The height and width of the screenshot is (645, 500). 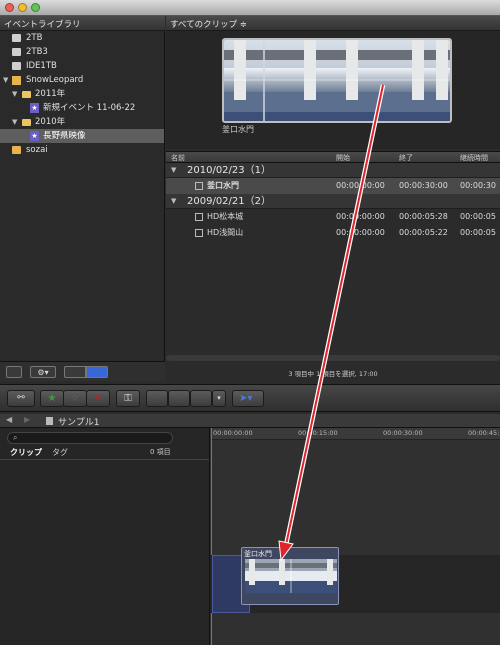 I want to click on unrate-star-icon: ☆, so click(x=75, y=398).